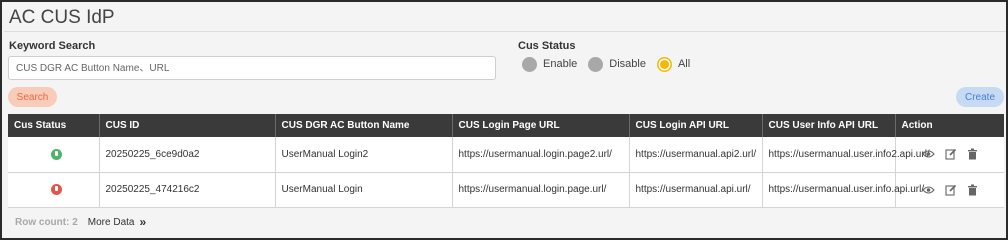  I want to click on status-radio-disable: Disable, so click(617, 64).